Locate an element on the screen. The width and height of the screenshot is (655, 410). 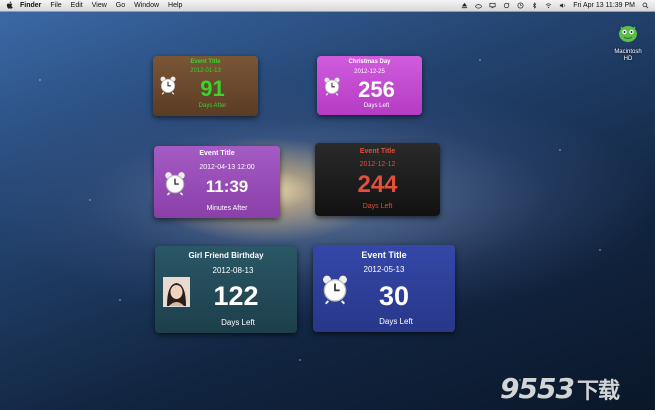
widget-date: 2012-08-13 is located at coordinates (233, 270).